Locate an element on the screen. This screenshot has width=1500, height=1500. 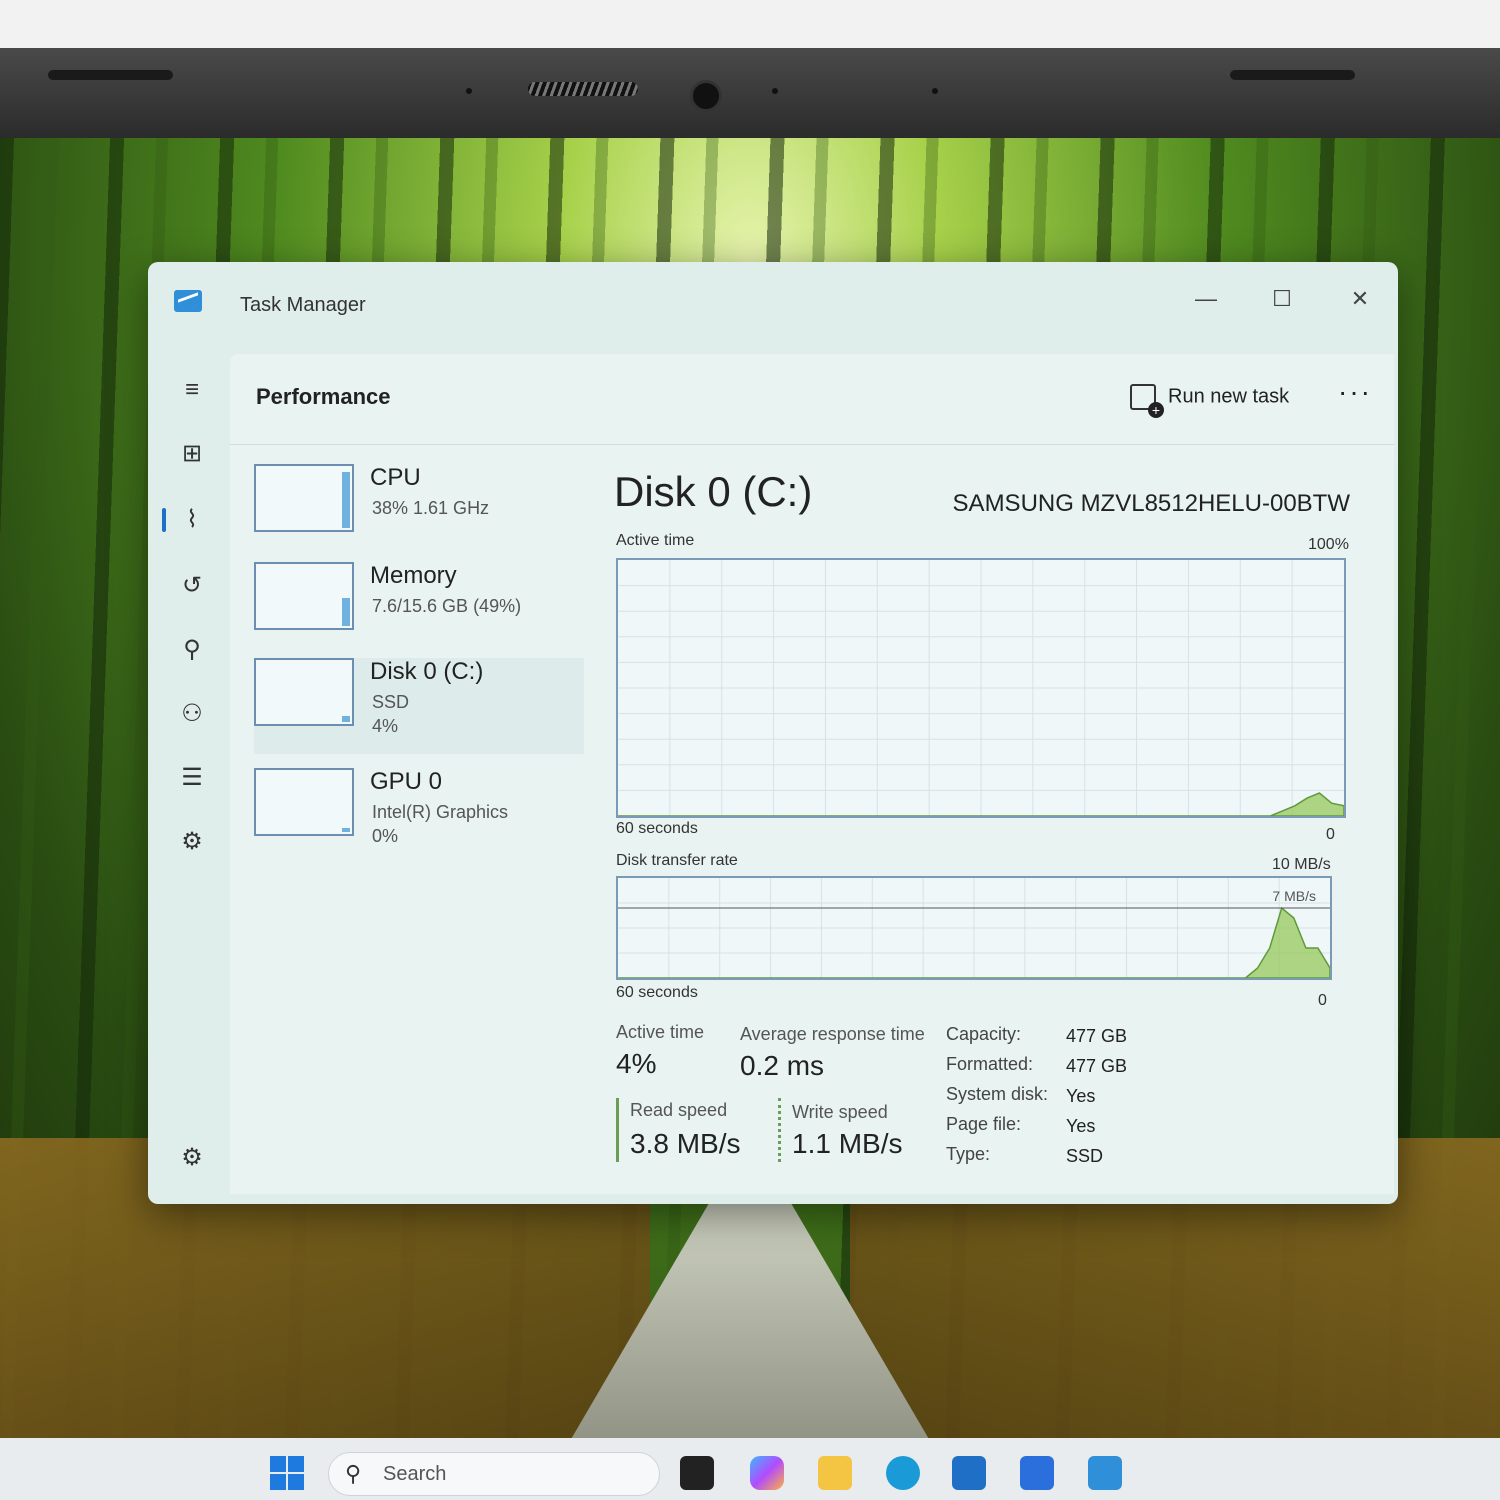
avg-response-value: 0.2 ms is located at coordinates (782, 1065).